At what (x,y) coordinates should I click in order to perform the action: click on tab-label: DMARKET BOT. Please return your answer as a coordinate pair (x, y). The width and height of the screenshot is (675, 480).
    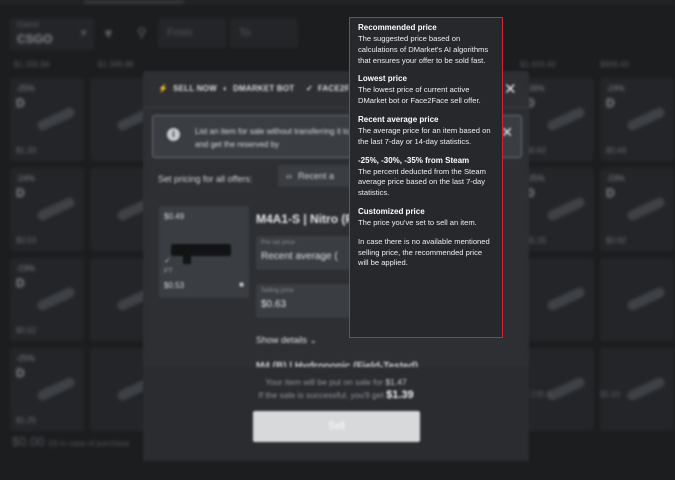
    Looking at the image, I should click on (264, 88).